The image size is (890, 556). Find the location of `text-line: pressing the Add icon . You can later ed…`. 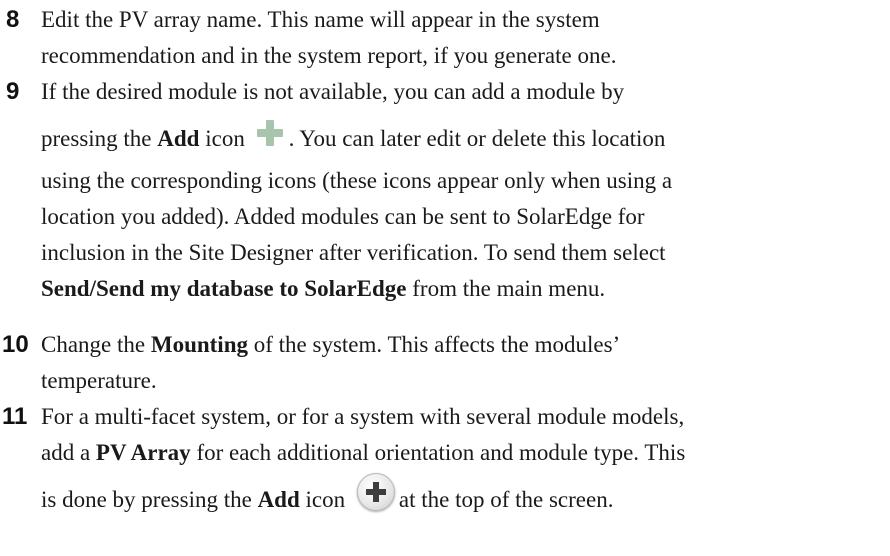

text-line: pressing the Add icon . You can later ed… is located at coordinates (462, 136).